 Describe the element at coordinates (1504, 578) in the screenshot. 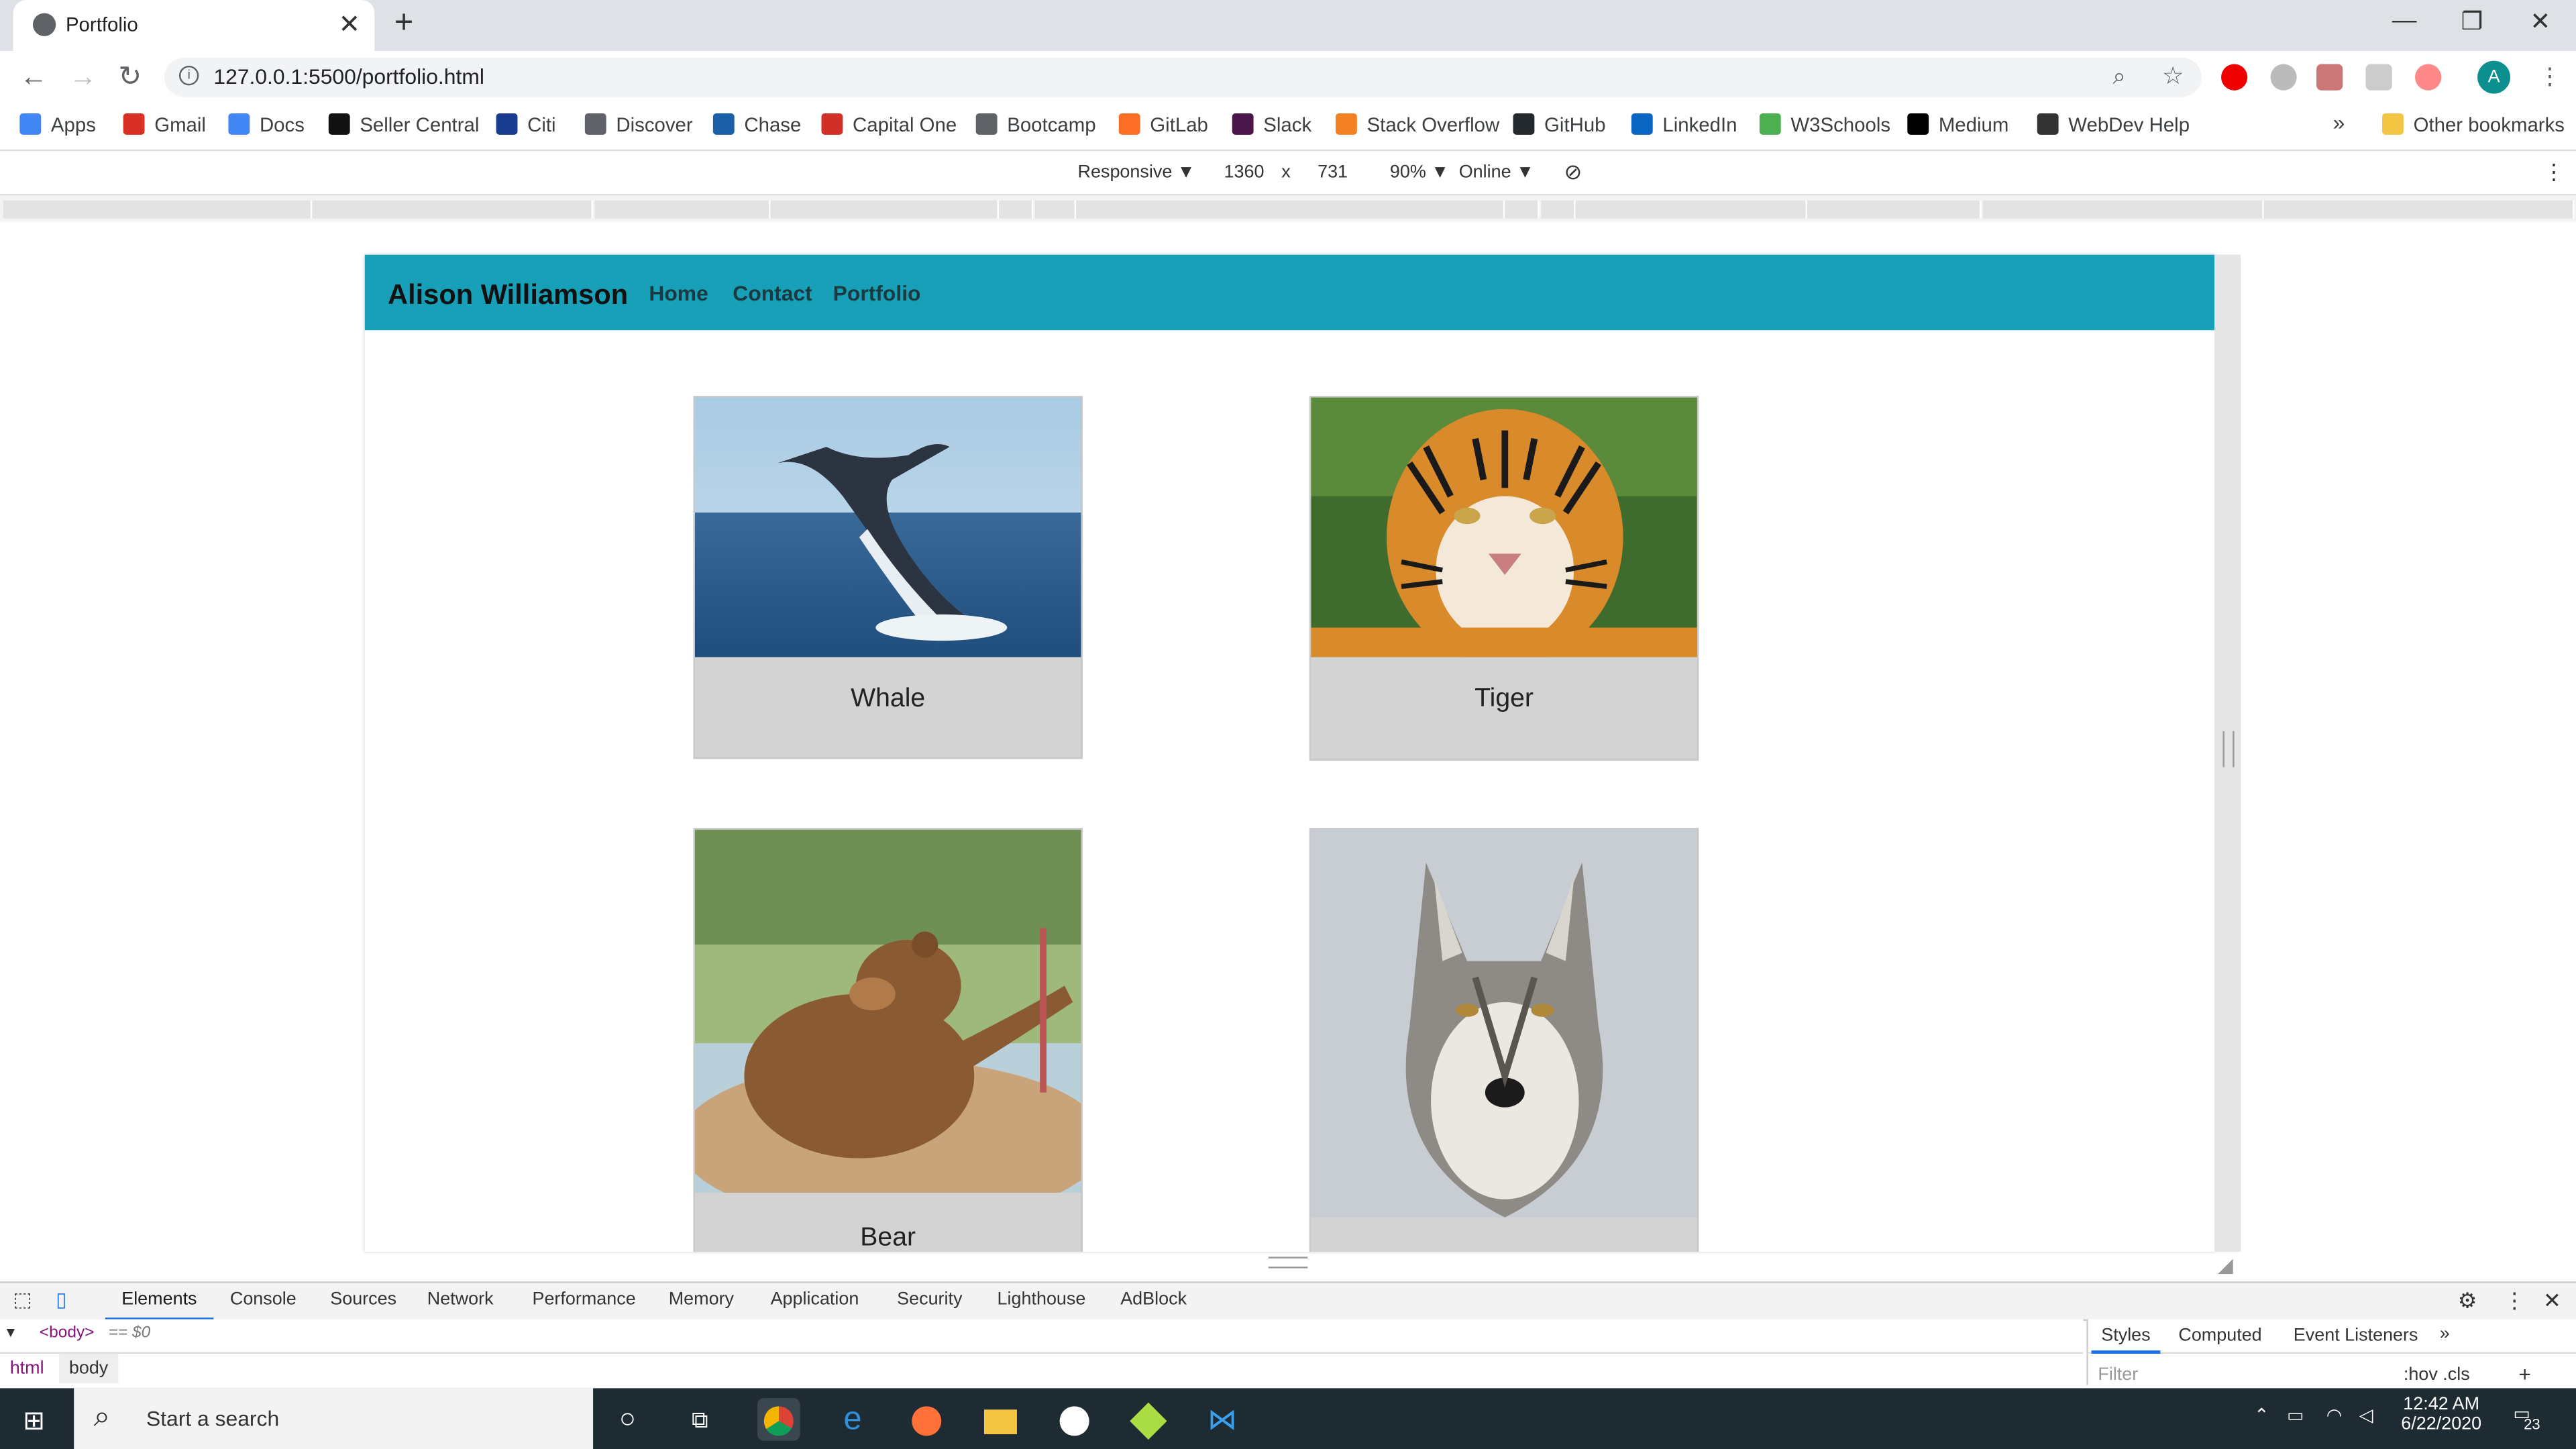

I see `portfolio-card-tiger: Tiger` at that location.